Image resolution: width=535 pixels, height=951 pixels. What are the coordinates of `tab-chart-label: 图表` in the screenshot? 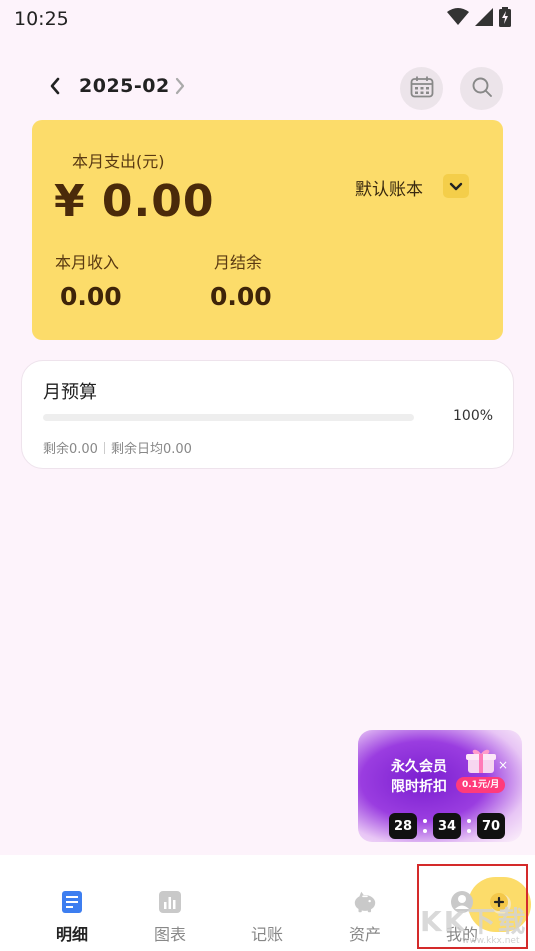 It's located at (169, 934).